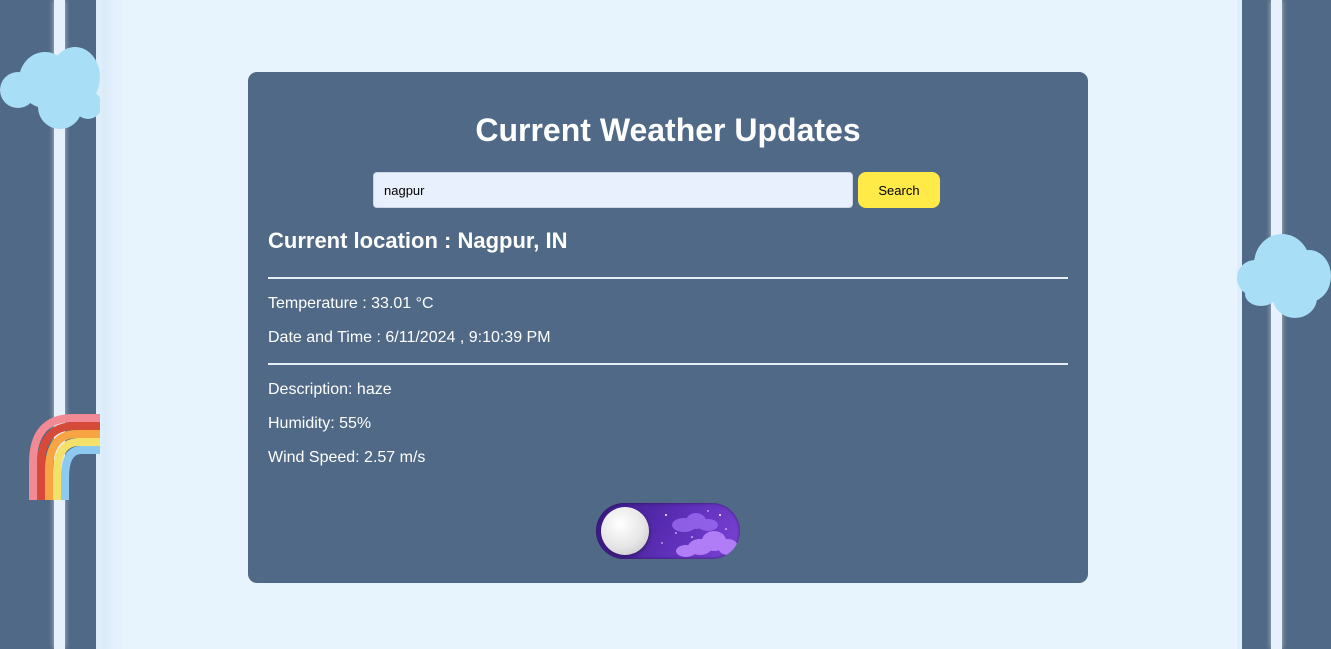 This screenshot has width=1331, height=649. I want to click on right-decor-panel, so click(1285, 324).